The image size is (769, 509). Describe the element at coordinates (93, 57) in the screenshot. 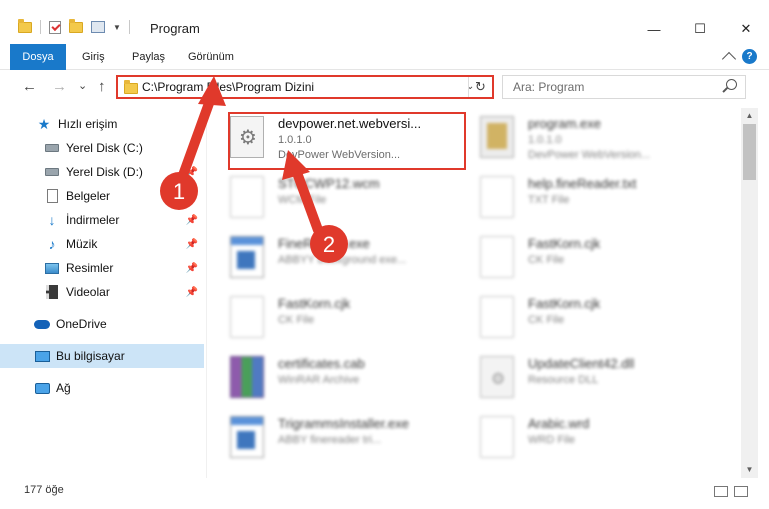

I see `tab-home: Giriş` at that location.